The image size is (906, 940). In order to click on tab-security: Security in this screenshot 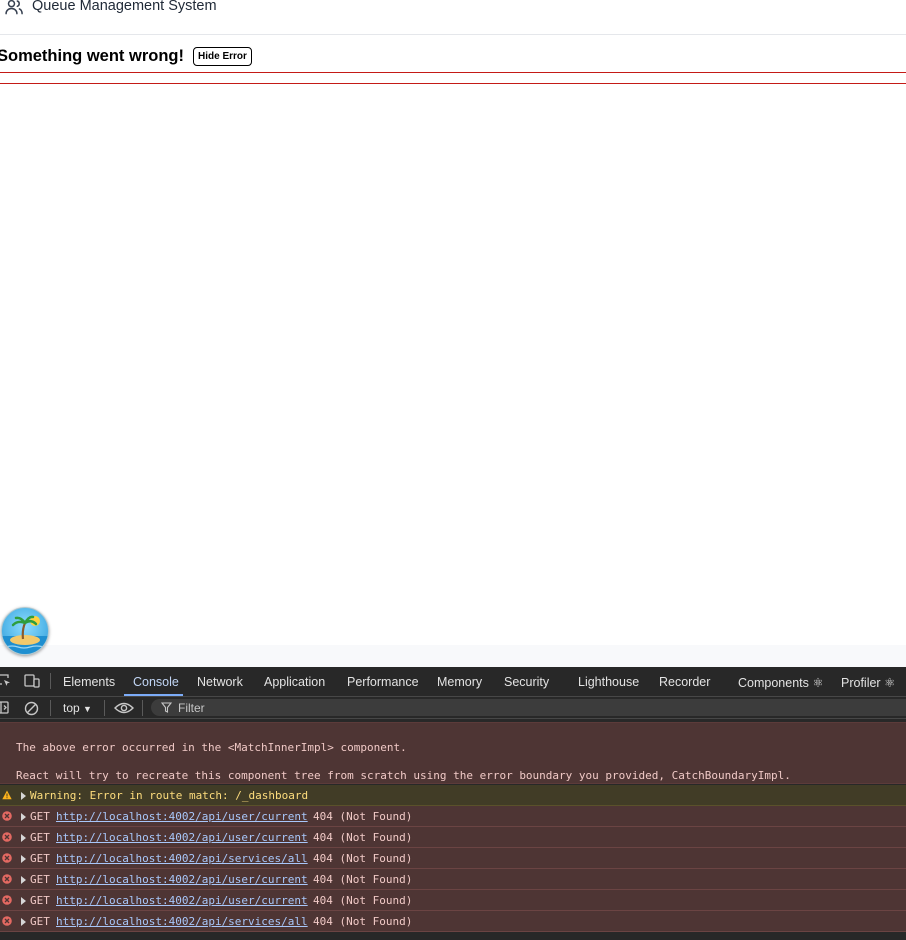, I will do `click(526, 682)`.